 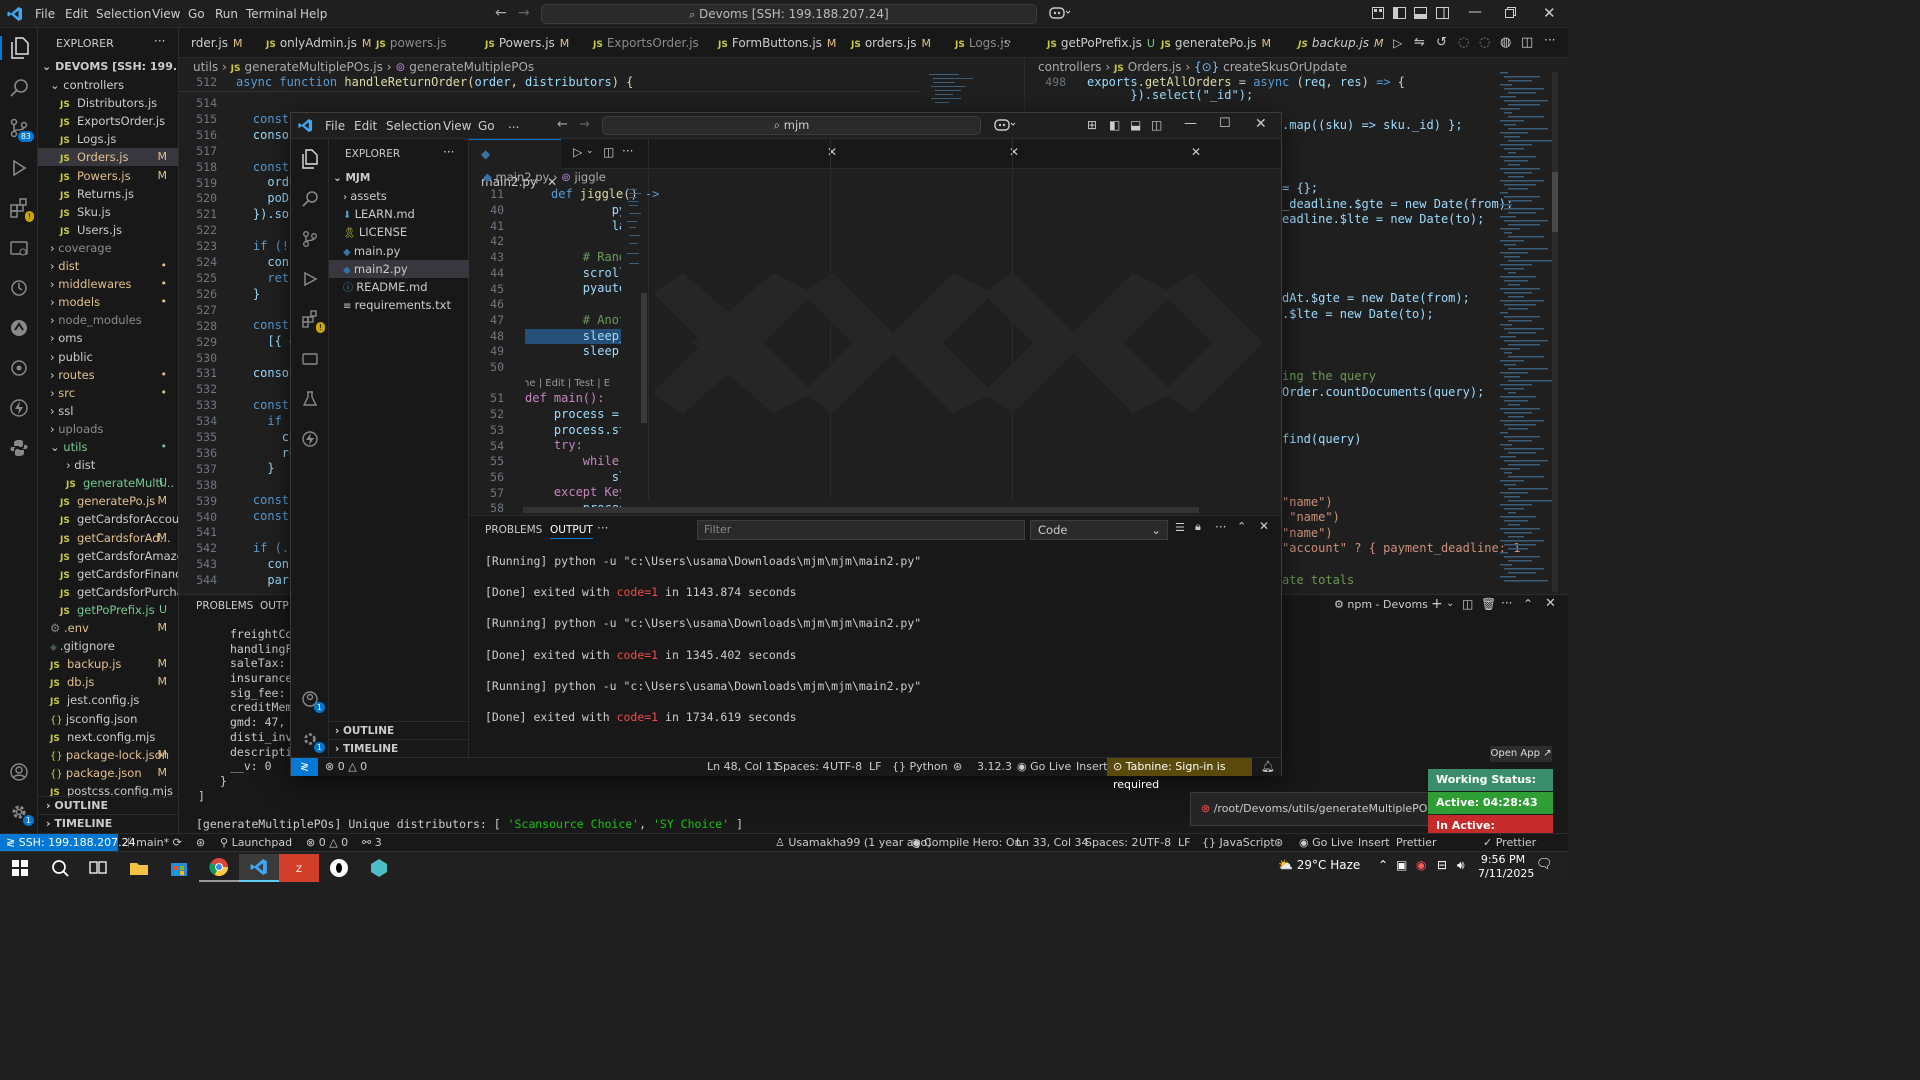 I want to click on file-tree-item: JS getCardsforAccount.js, so click(x=108, y=519).